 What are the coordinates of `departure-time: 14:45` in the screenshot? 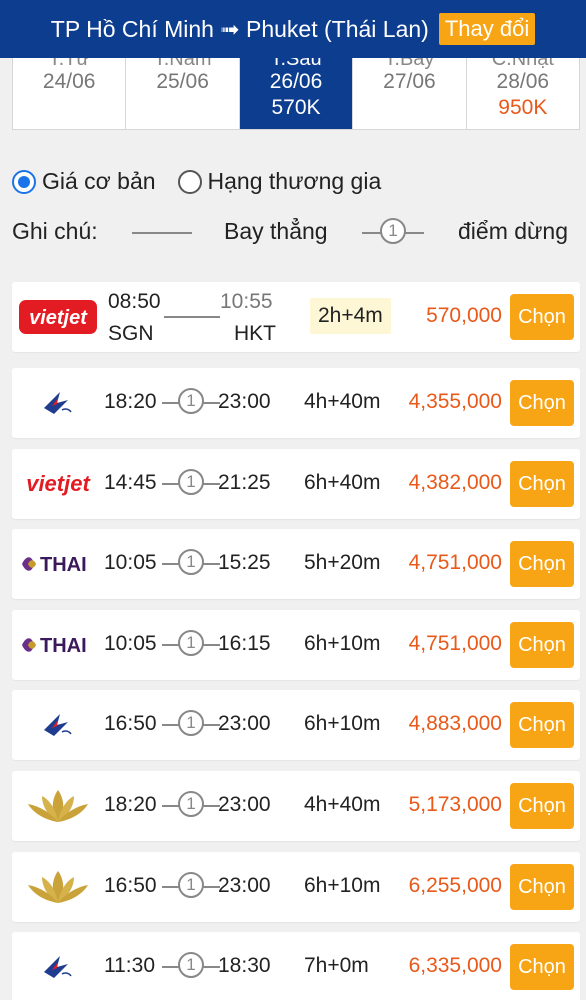 It's located at (130, 482).